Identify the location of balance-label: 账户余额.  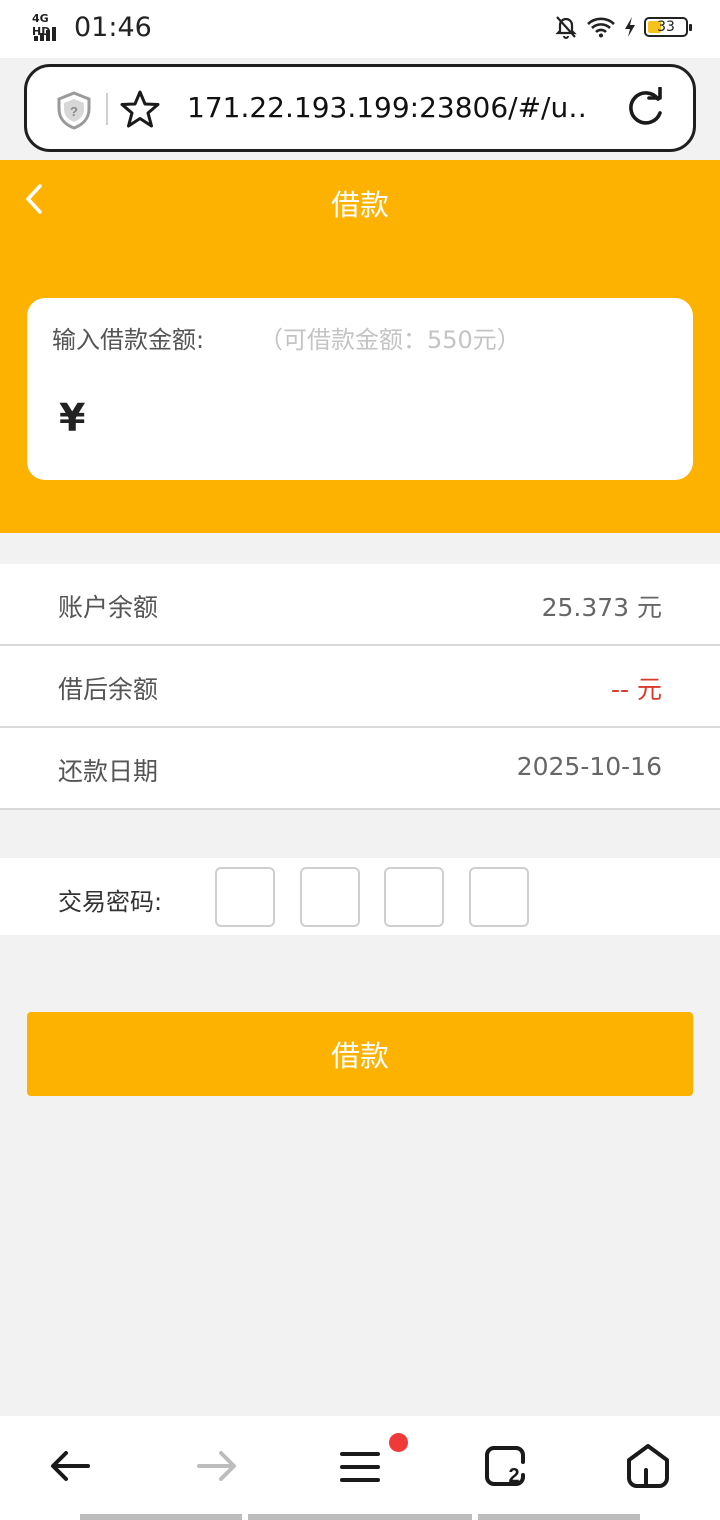
(108, 607).